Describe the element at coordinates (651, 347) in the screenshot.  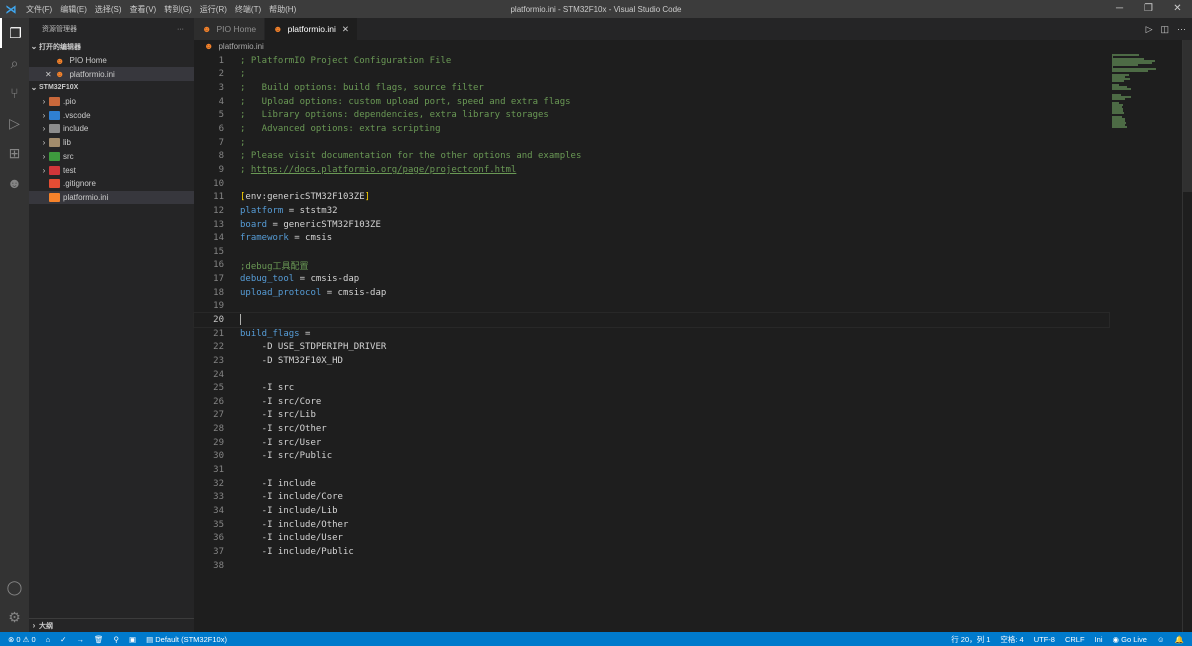
I see `code-line: 22 -D USE_STDPERIPH_DRIVER` at that location.